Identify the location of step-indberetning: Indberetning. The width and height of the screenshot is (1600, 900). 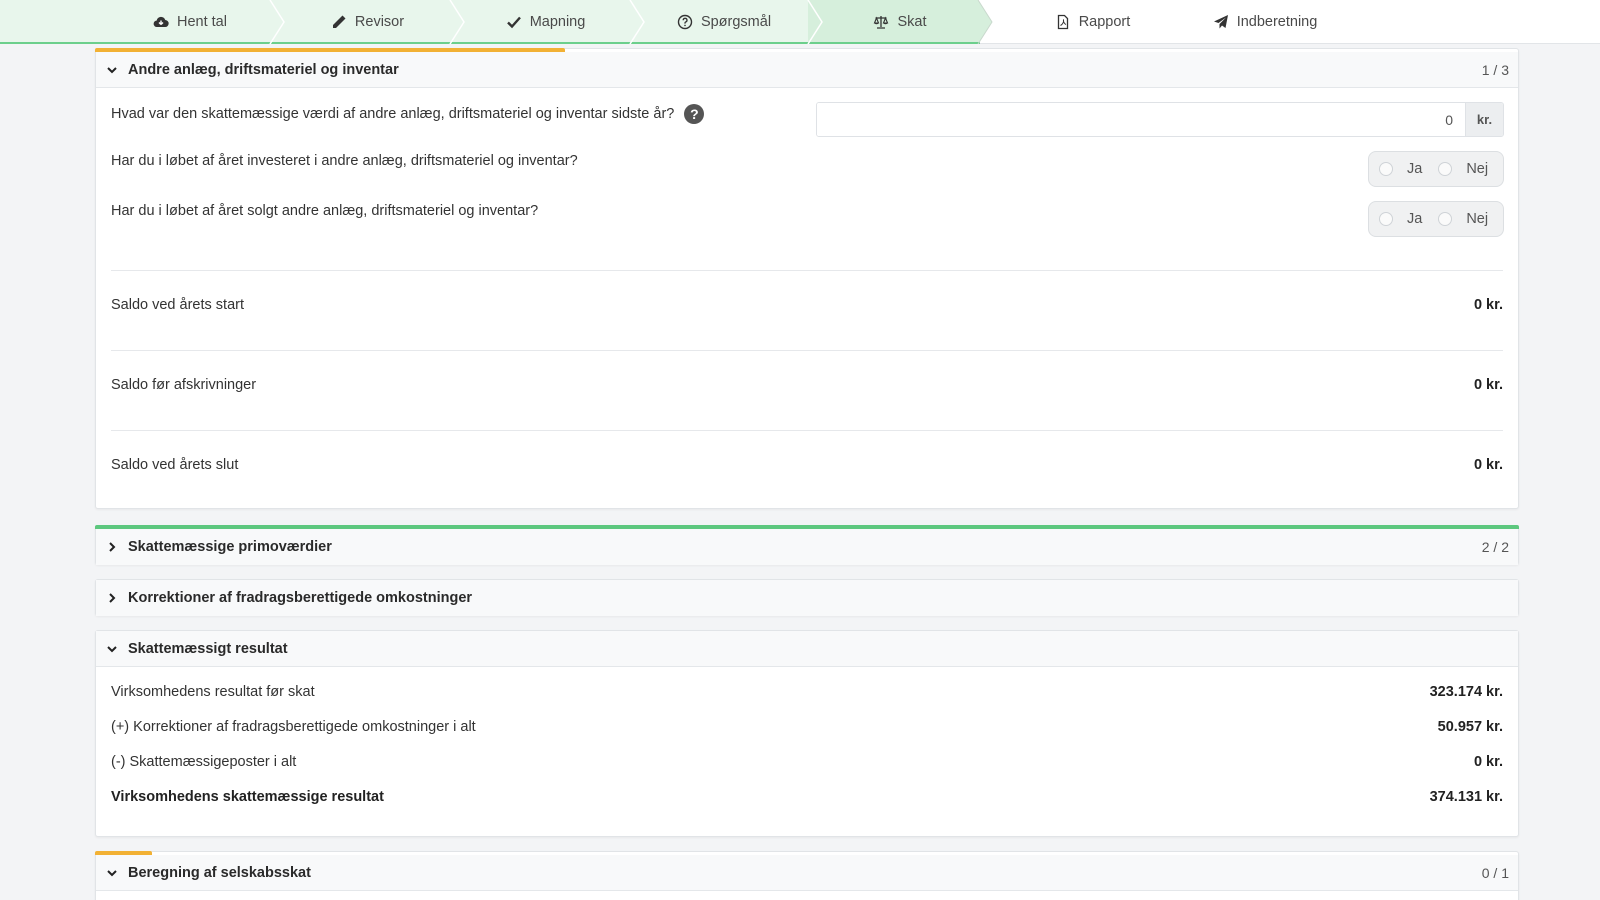
(1265, 22).